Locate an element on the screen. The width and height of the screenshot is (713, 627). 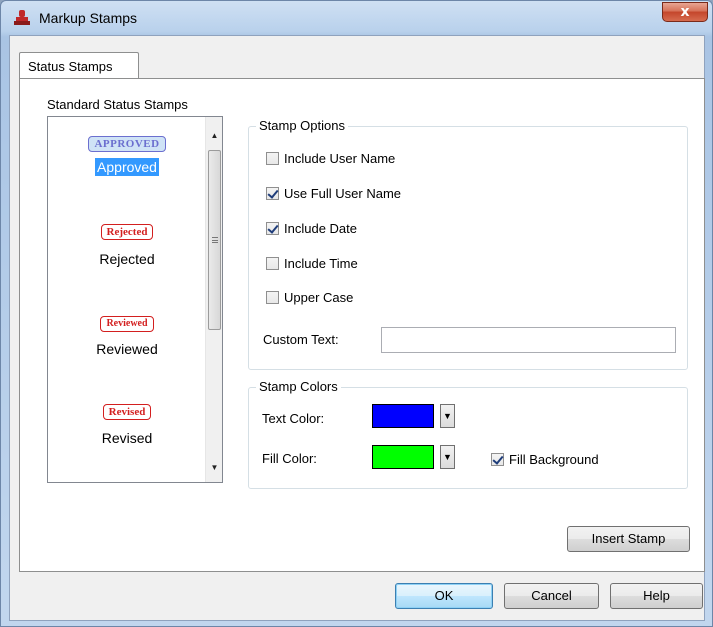
stamp-label-revised: Revised is located at coordinates (127, 438).